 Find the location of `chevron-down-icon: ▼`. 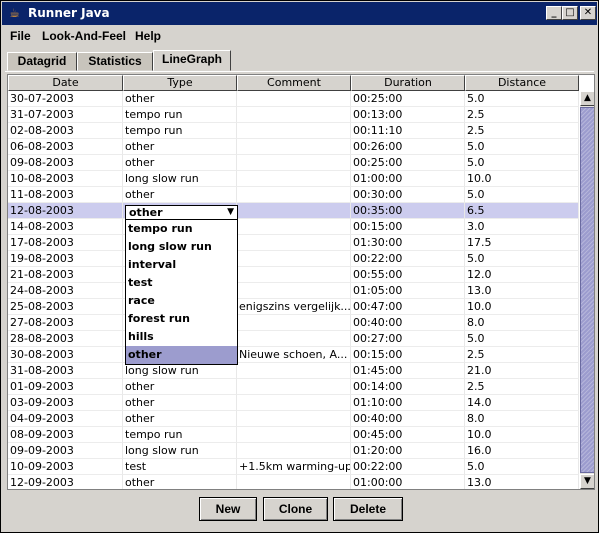

chevron-down-icon: ▼ is located at coordinates (230, 212).